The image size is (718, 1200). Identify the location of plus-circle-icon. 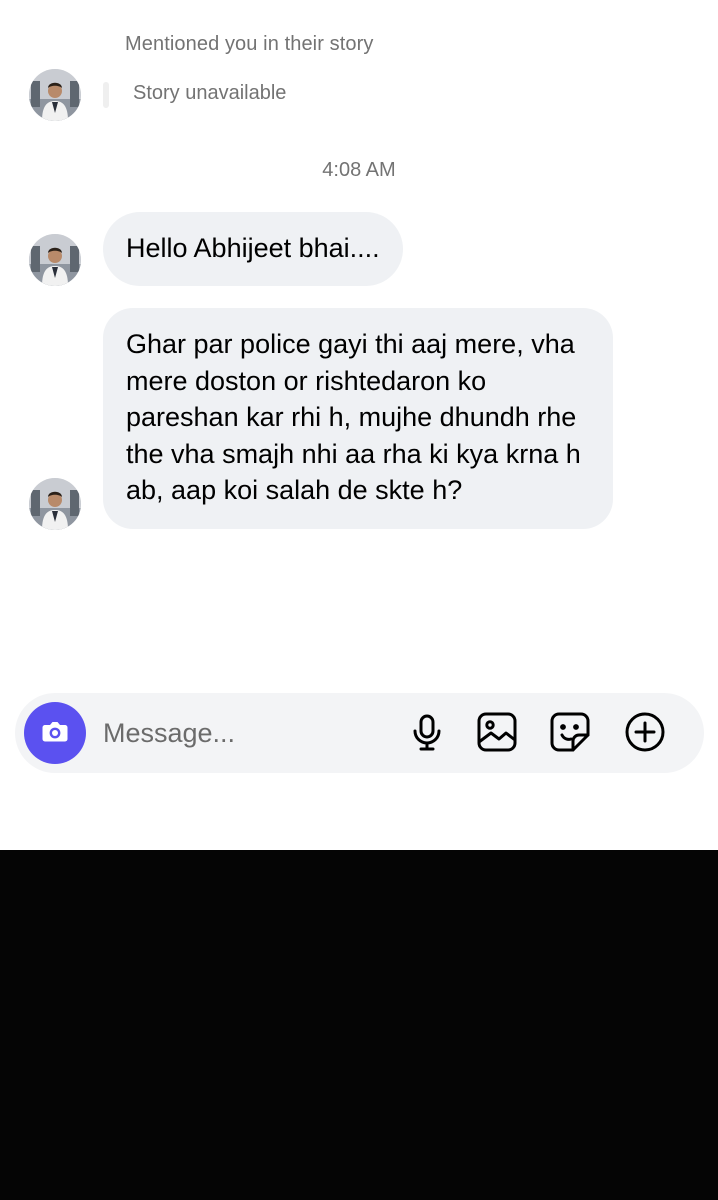
(645, 734).